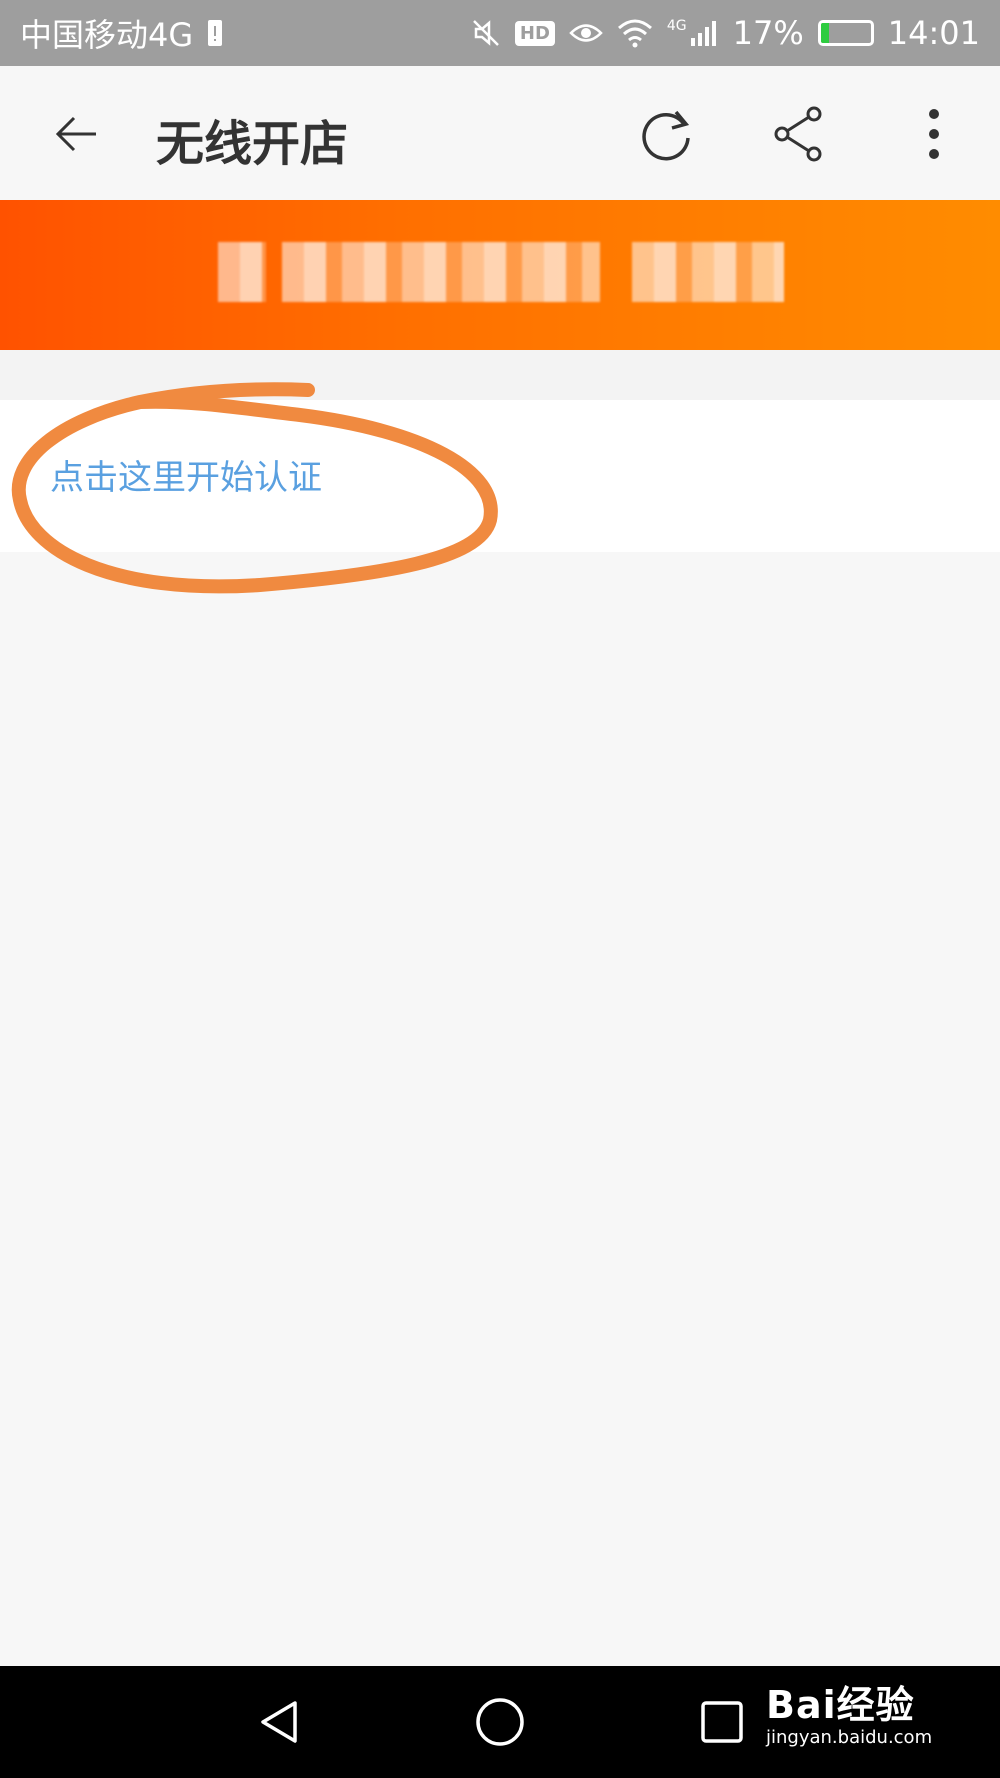  I want to click on baidu-watermark: Bai经验 jingyan.baidu.com, so click(849, 1711).